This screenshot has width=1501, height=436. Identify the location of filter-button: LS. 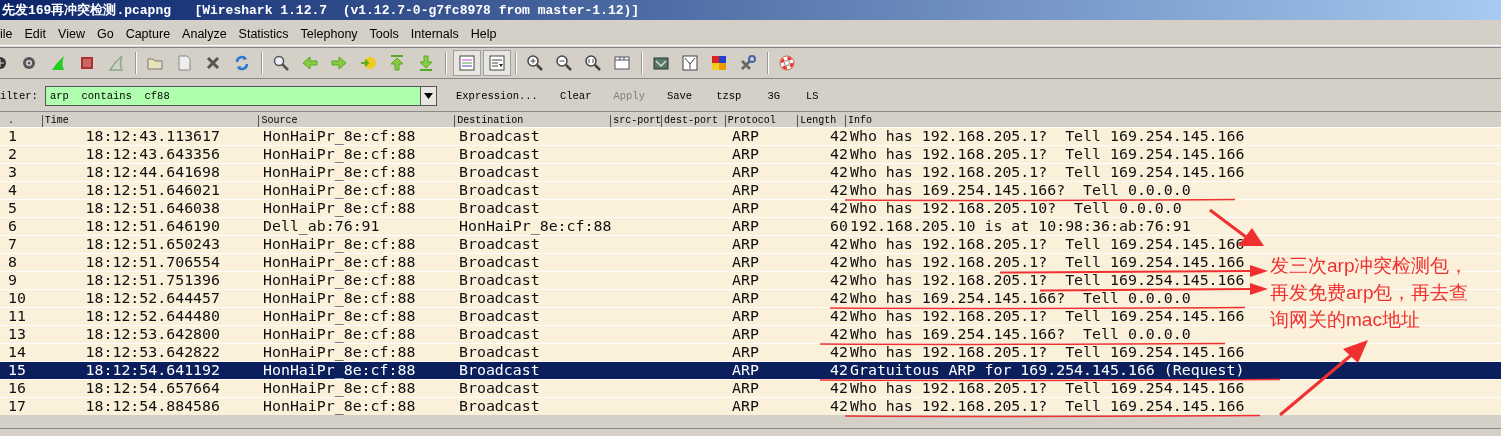
(812, 96).